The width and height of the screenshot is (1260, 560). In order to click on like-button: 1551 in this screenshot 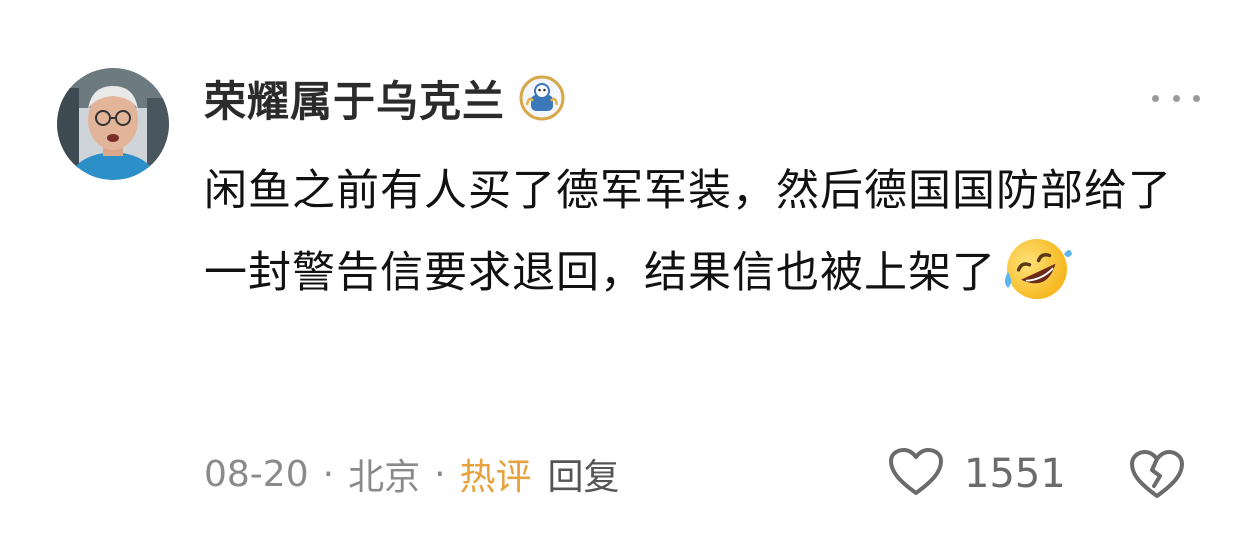, I will do `click(977, 474)`.